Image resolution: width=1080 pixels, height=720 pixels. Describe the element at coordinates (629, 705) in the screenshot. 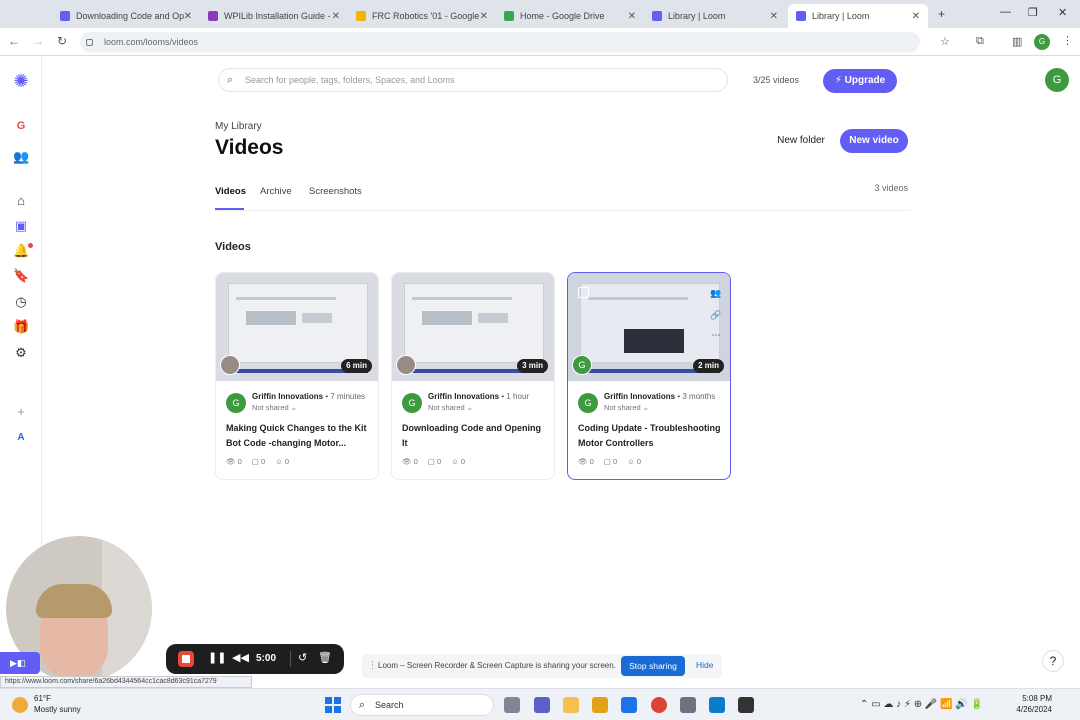

I see `mail-icon` at that location.